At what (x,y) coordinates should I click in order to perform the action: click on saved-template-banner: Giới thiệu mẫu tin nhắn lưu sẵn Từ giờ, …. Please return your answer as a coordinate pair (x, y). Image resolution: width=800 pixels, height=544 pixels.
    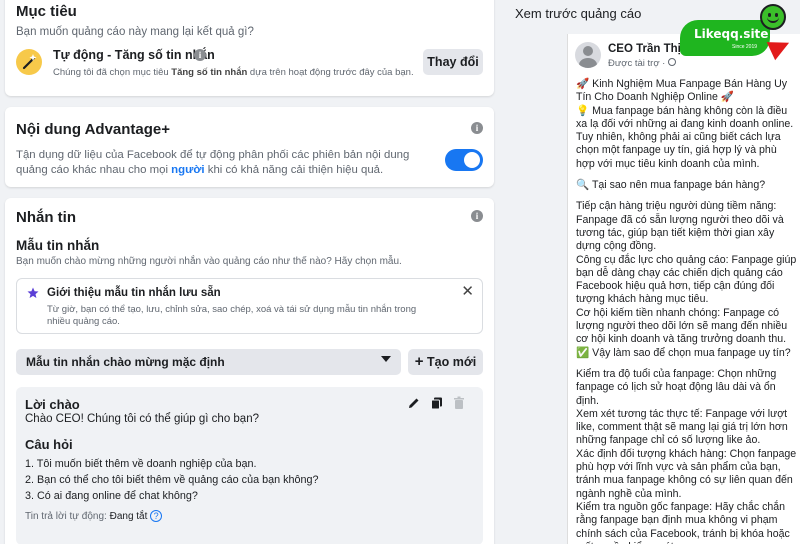
    Looking at the image, I should click on (249, 306).